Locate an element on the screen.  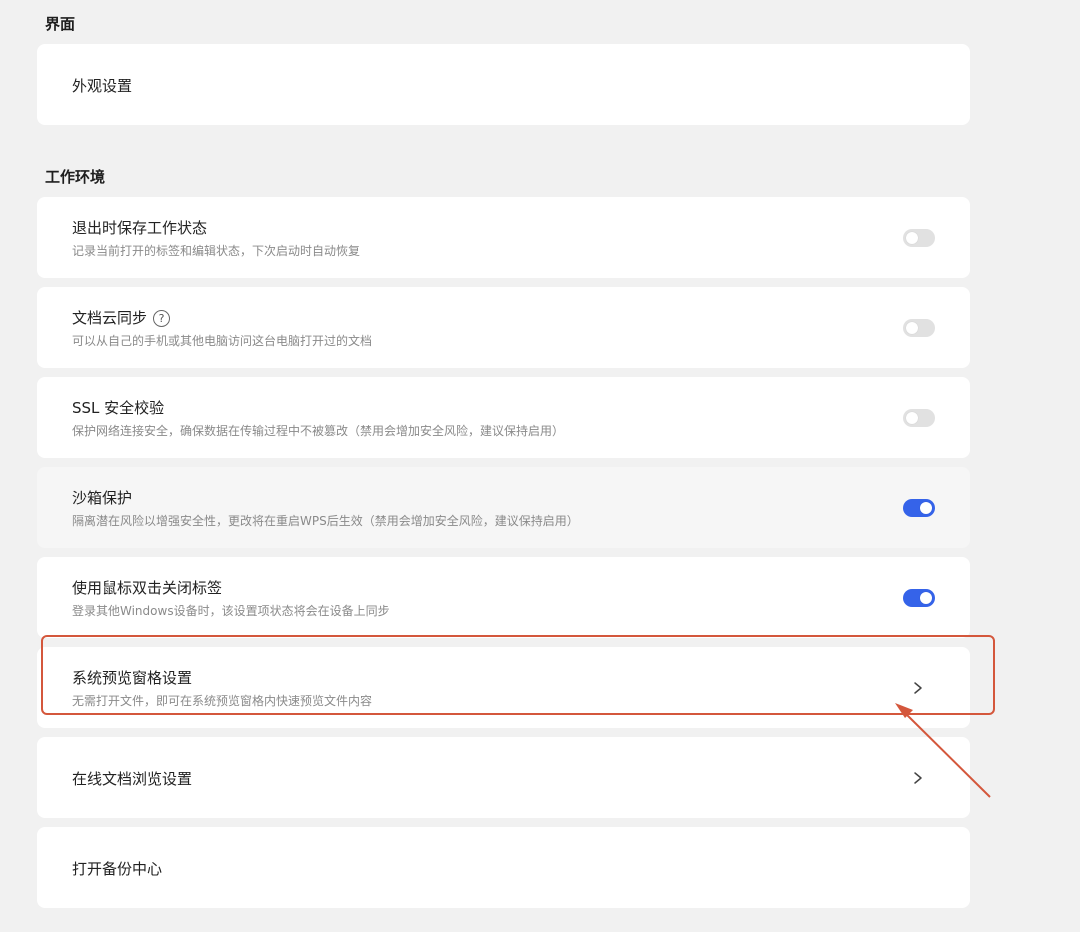
double-click-close-tab-item: 使用鼠标双击关闭标签 登录其他Windows设备时，该设置项状态将会在设备上同步 is located at coordinates (503, 597).